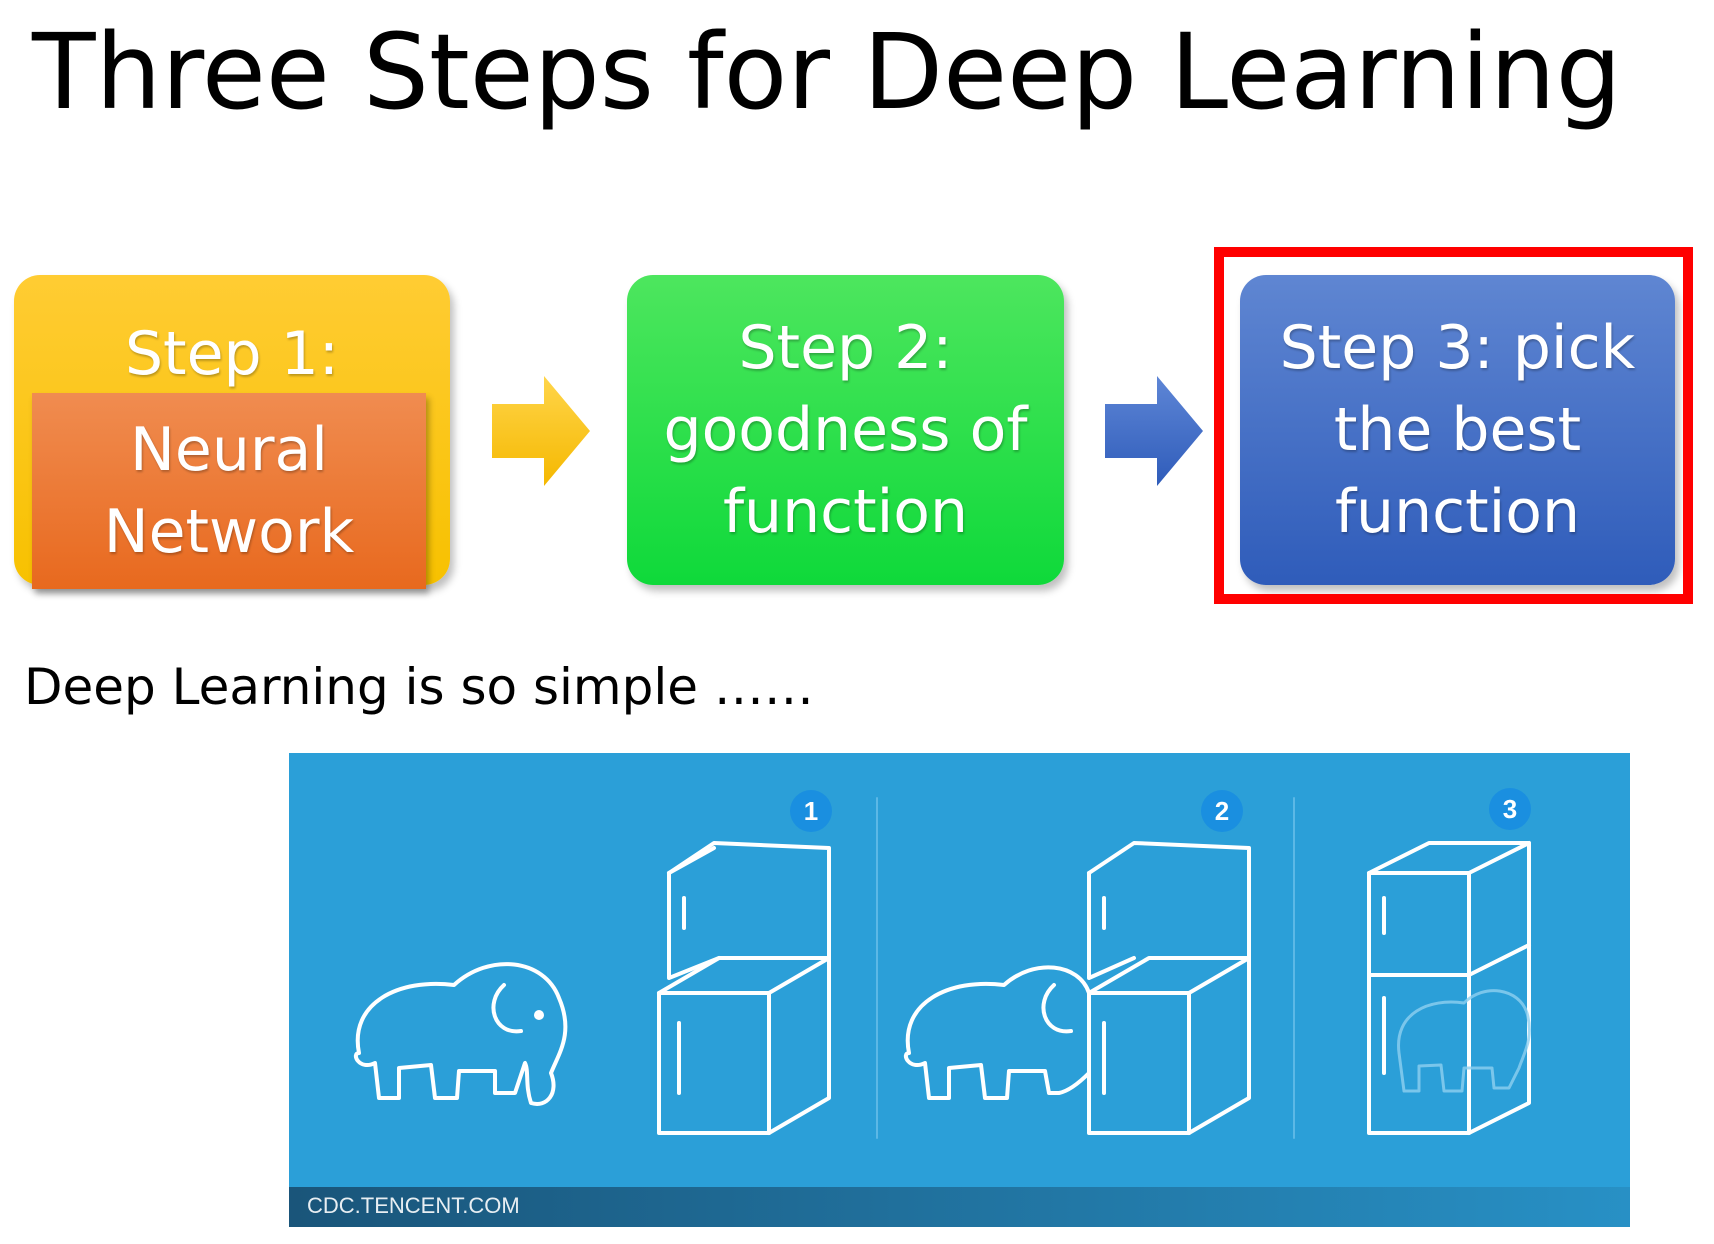 Image resolution: width=1714 pixels, height=1244 pixels. I want to click on step-1-box: Step 1: Neural Network, so click(232, 432).